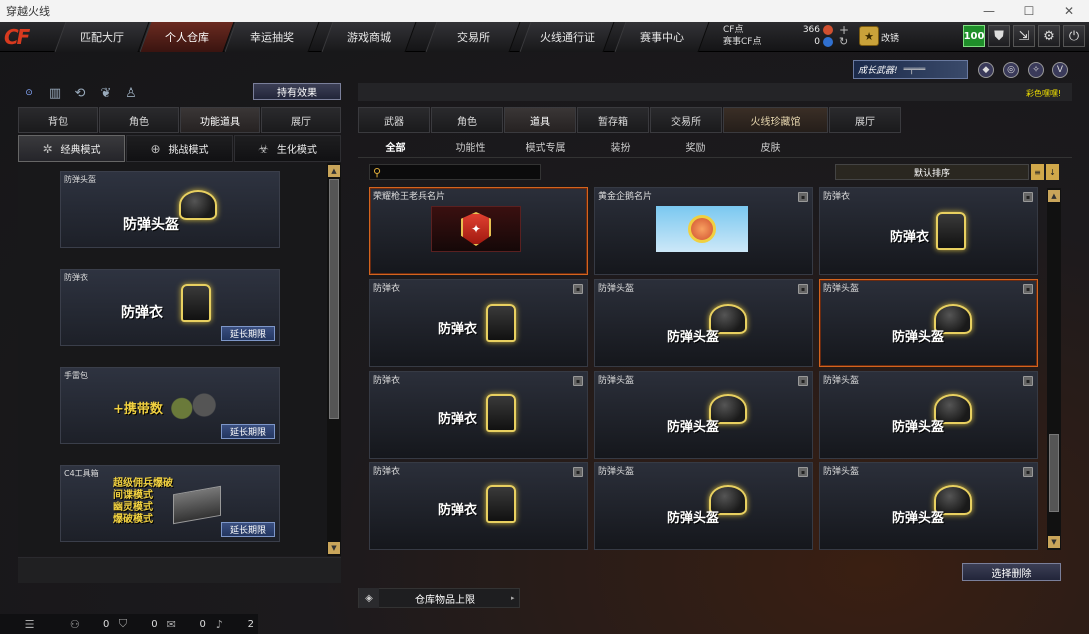  I want to click on sort-order-icon: ↓, so click(1052, 172).